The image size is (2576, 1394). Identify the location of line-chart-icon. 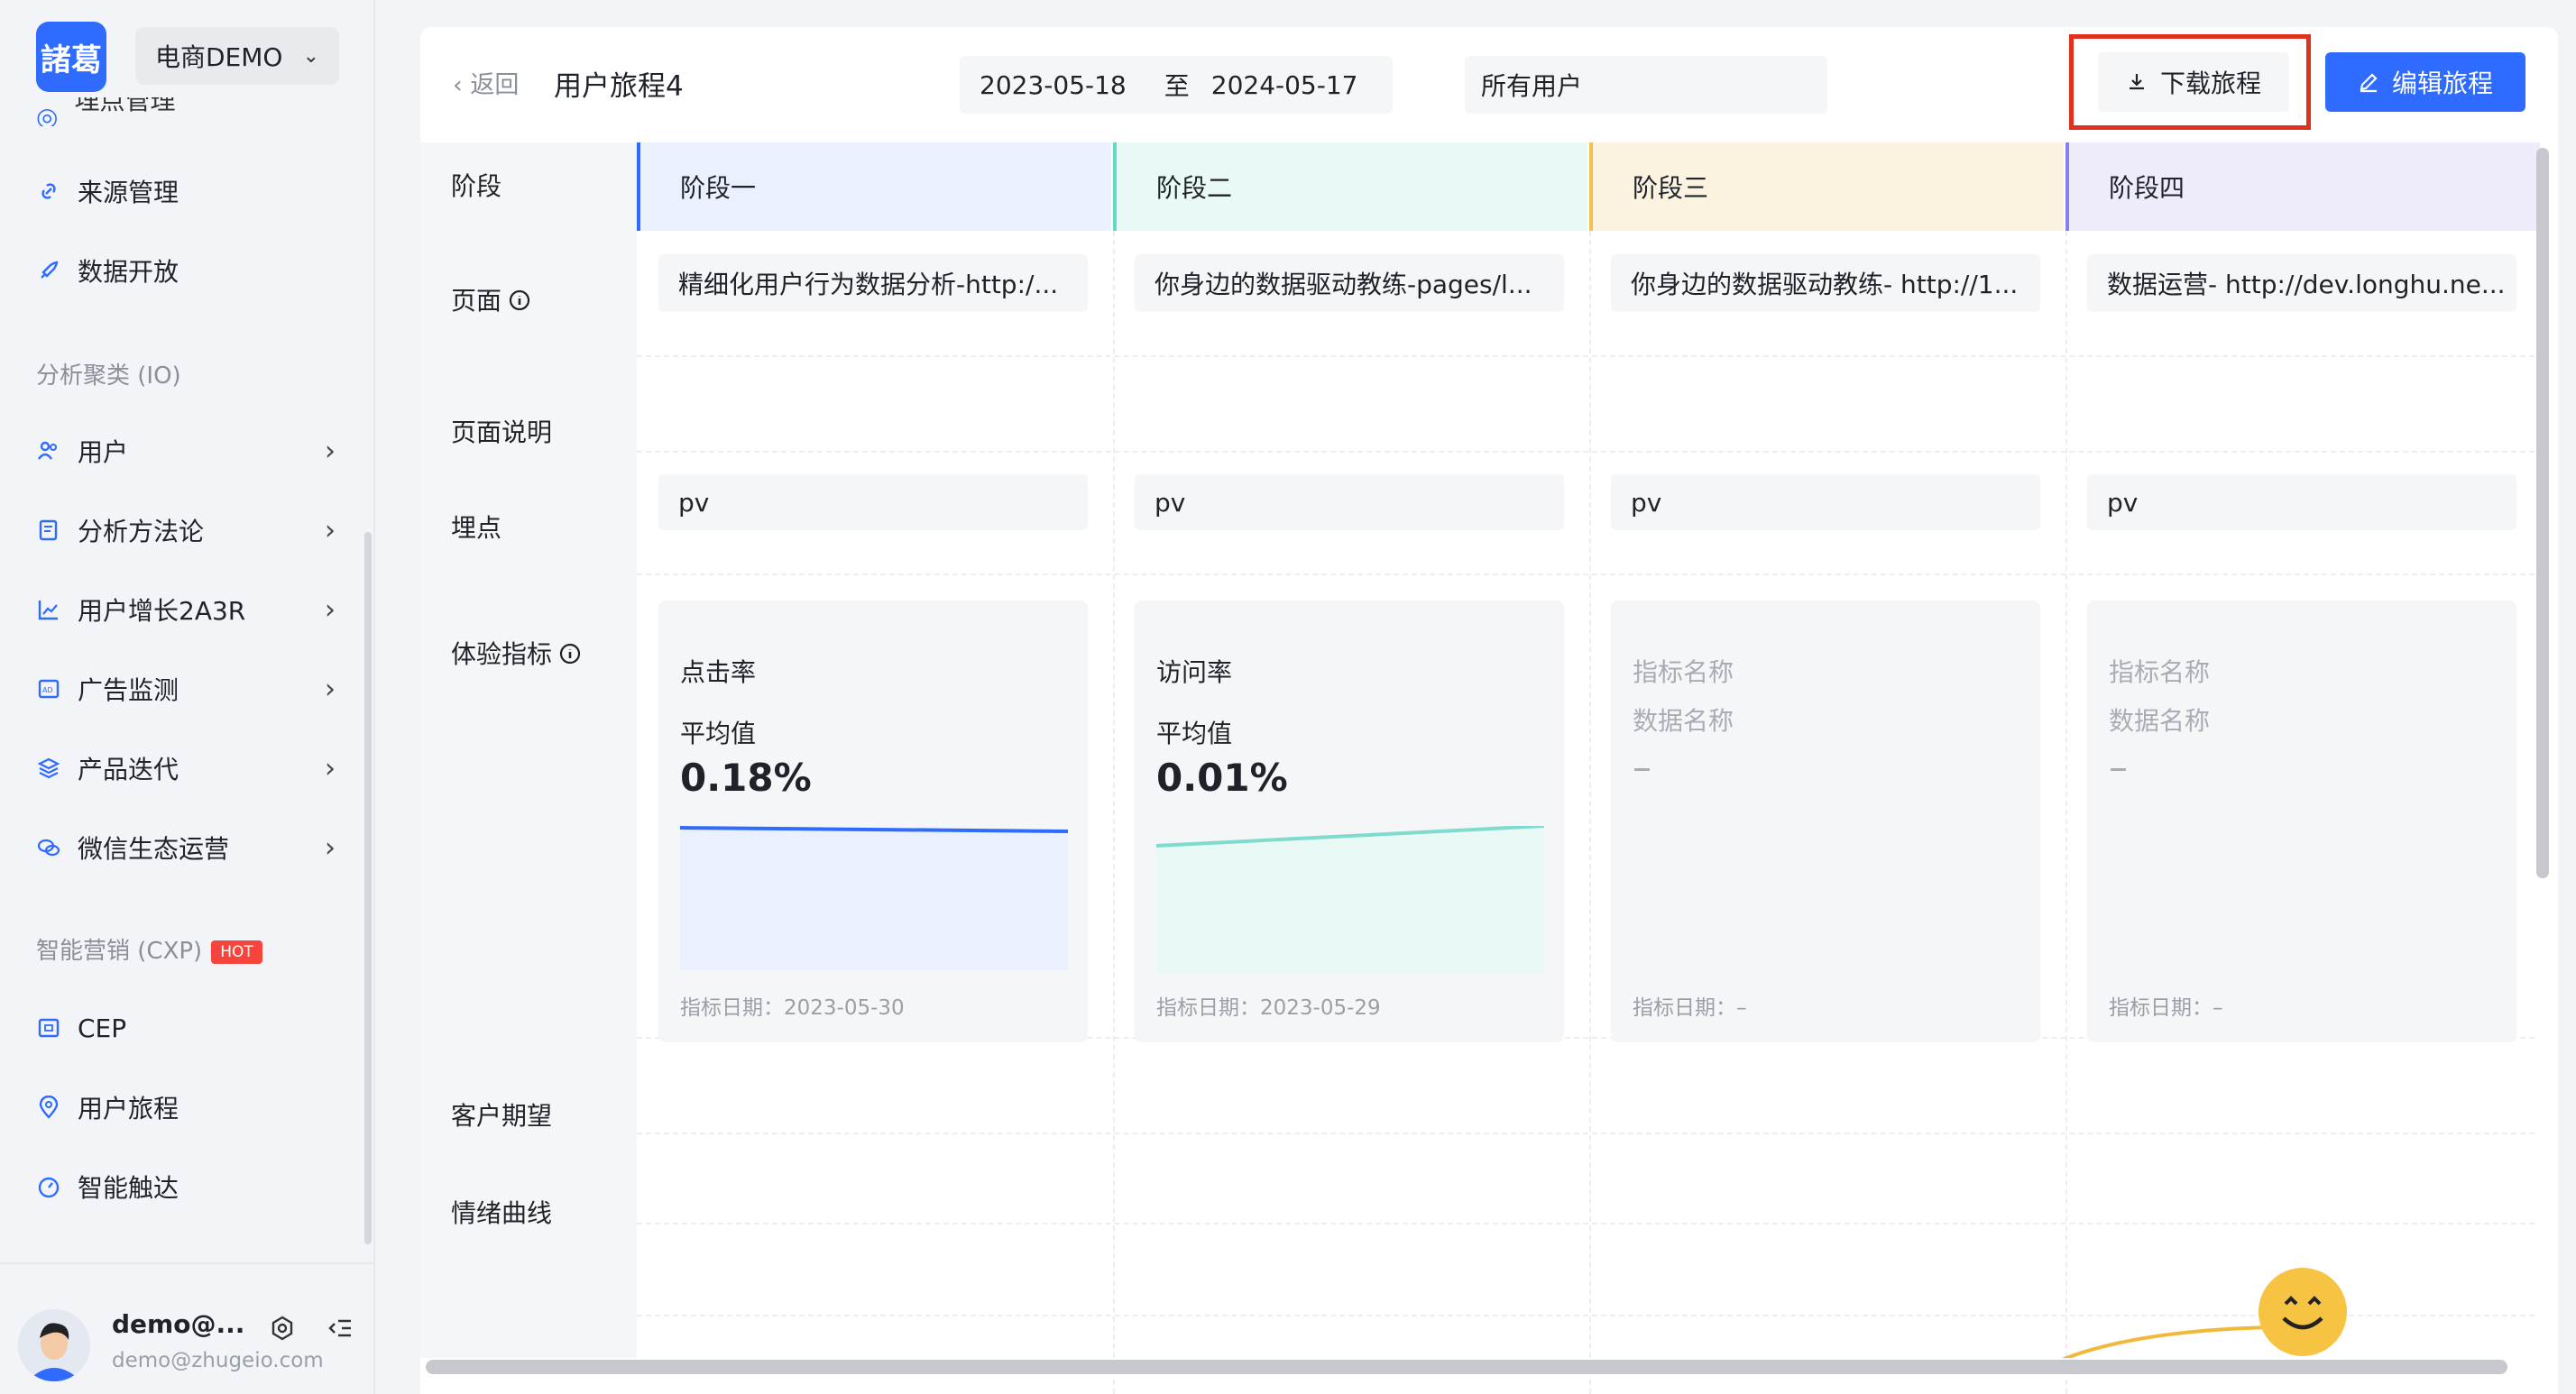
(48, 609).